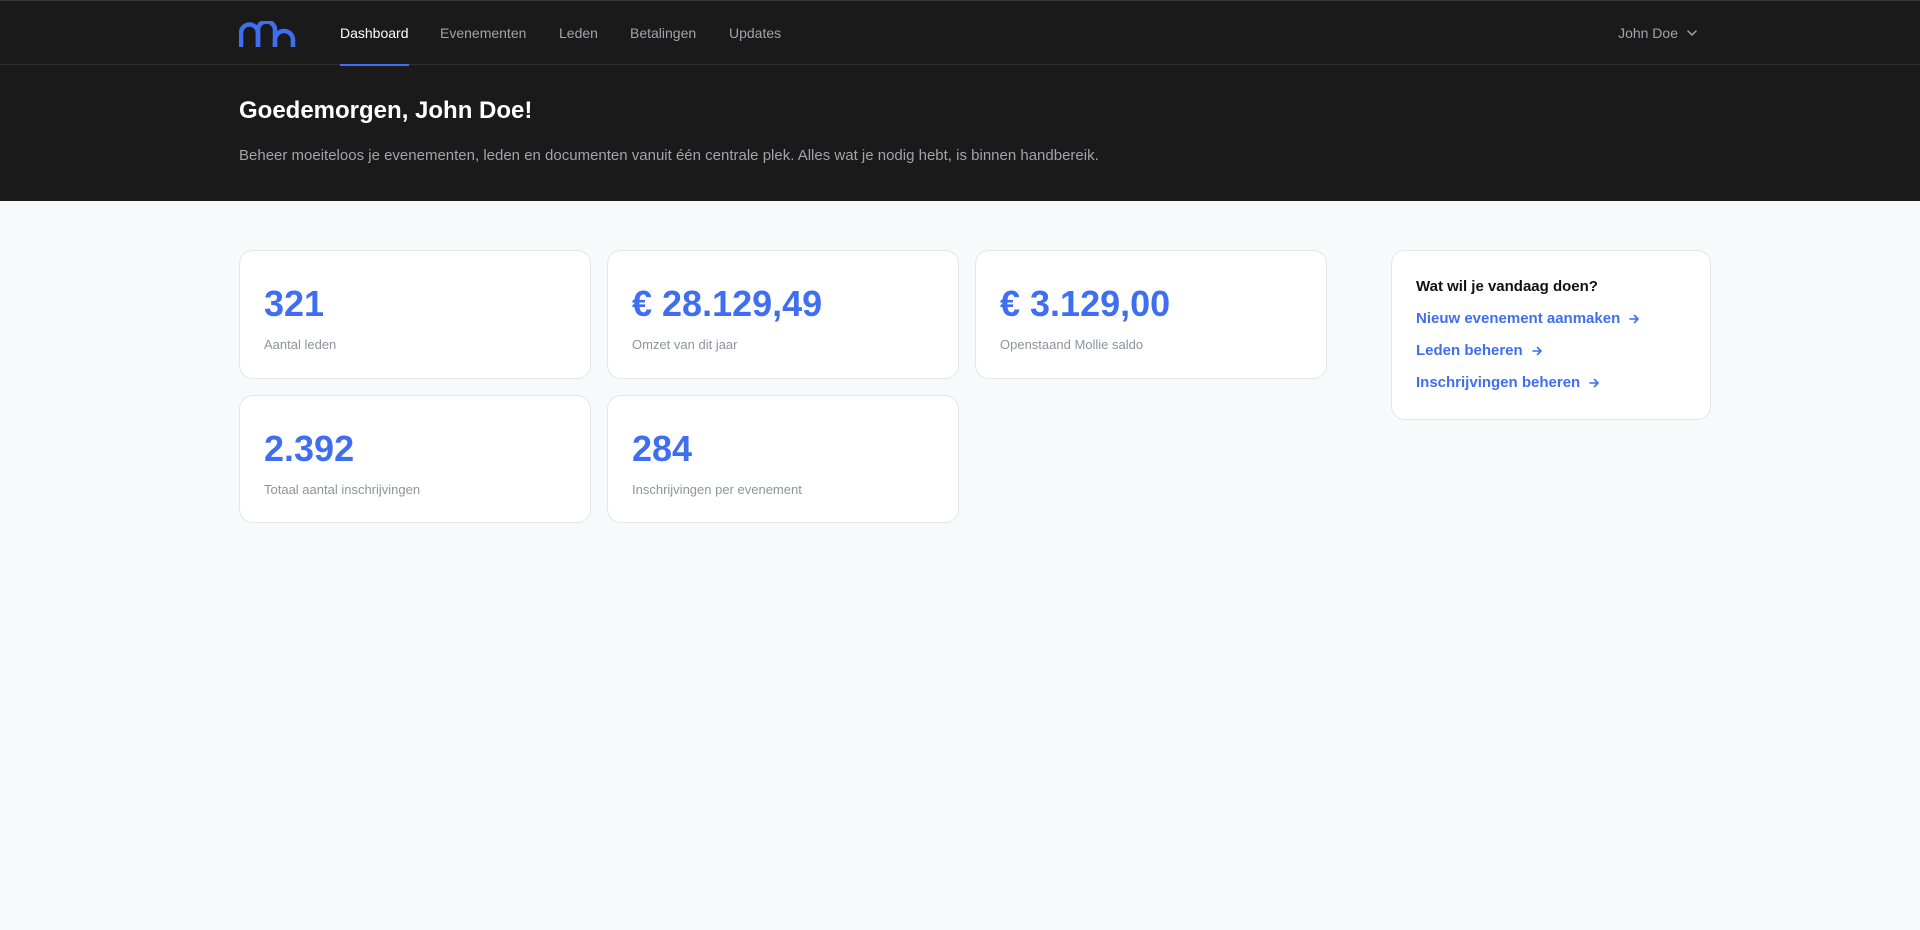  Describe the element at coordinates (309, 448) in the screenshot. I see `stat-value: 2.392` at that location.